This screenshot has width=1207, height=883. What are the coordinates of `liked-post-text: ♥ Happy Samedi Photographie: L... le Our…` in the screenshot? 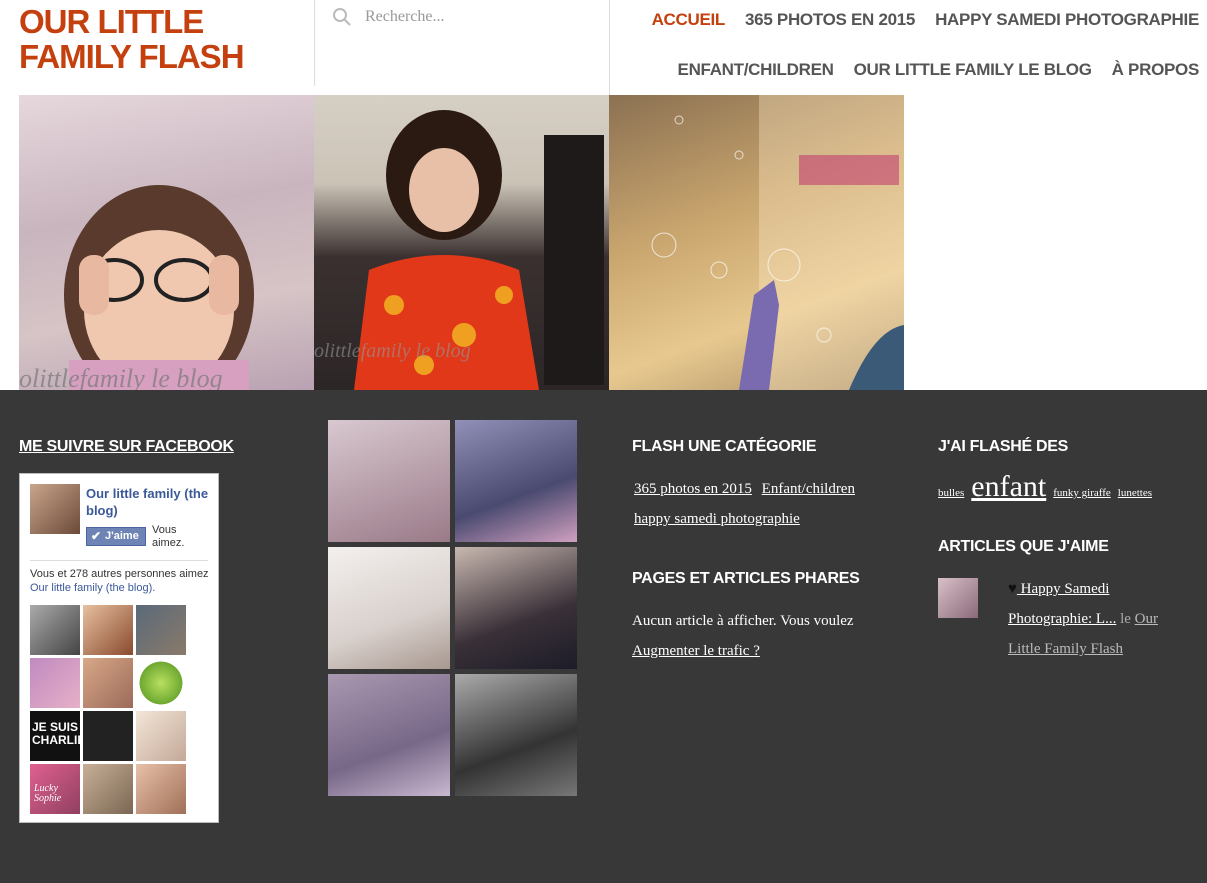 It's located at (1098, 619).